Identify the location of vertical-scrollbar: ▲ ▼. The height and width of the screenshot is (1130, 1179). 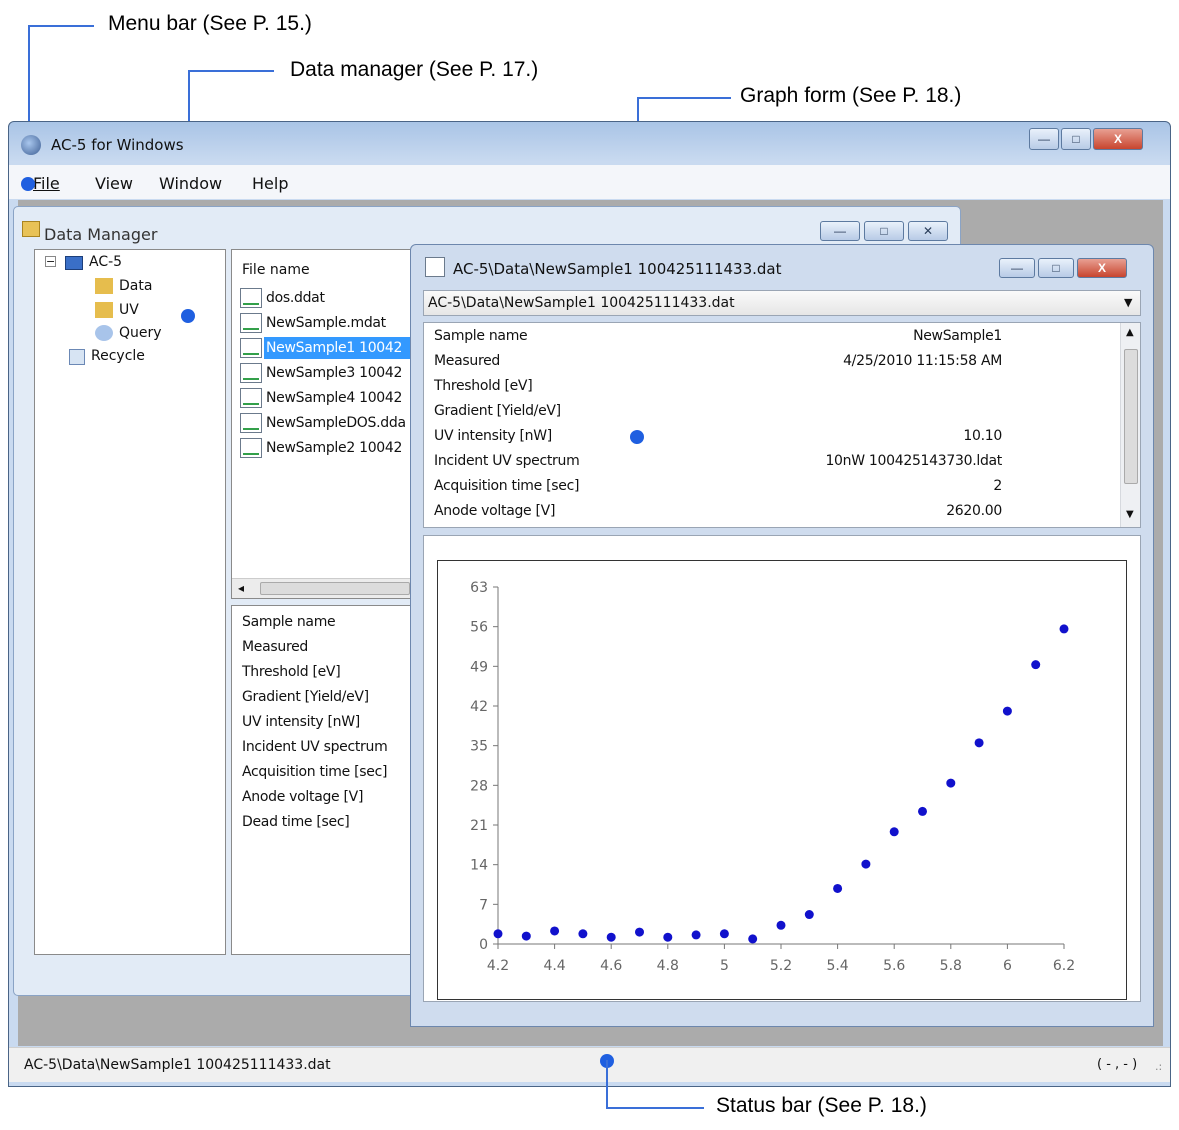
(1130, 425).